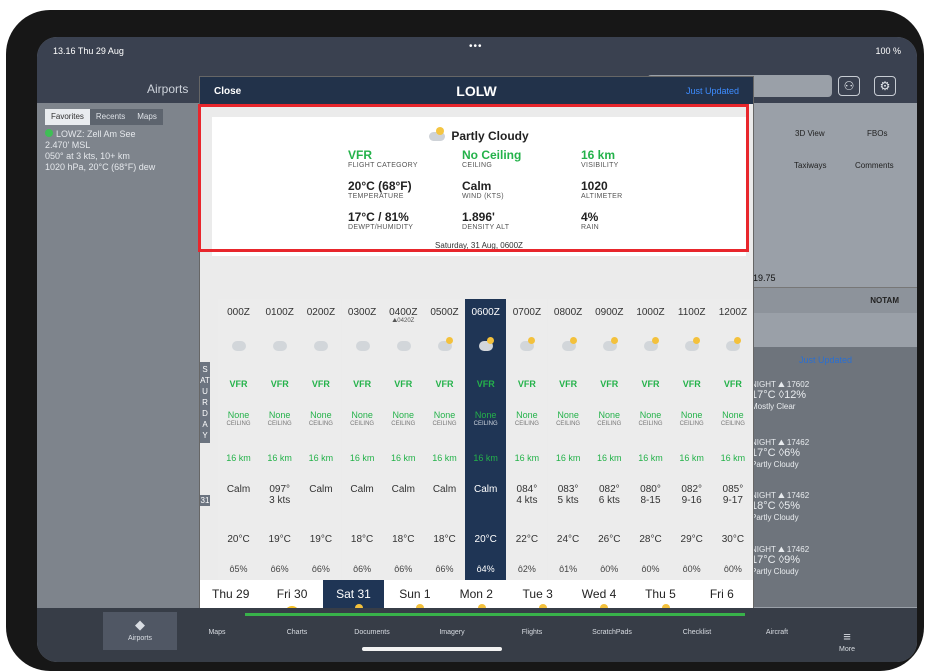 This screenshot has height=671, width=925. Describe the element at coordinates (691, 539) in the screenshot. I see `temperature: 29°C` at that location.